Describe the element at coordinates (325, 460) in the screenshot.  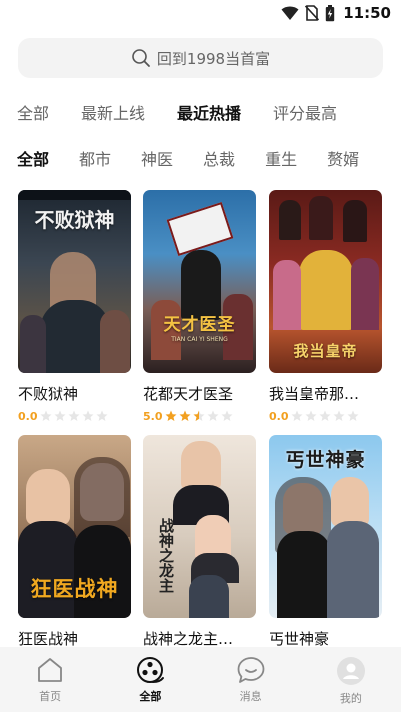
I see `poster-title: 丐世神豪` at that location.